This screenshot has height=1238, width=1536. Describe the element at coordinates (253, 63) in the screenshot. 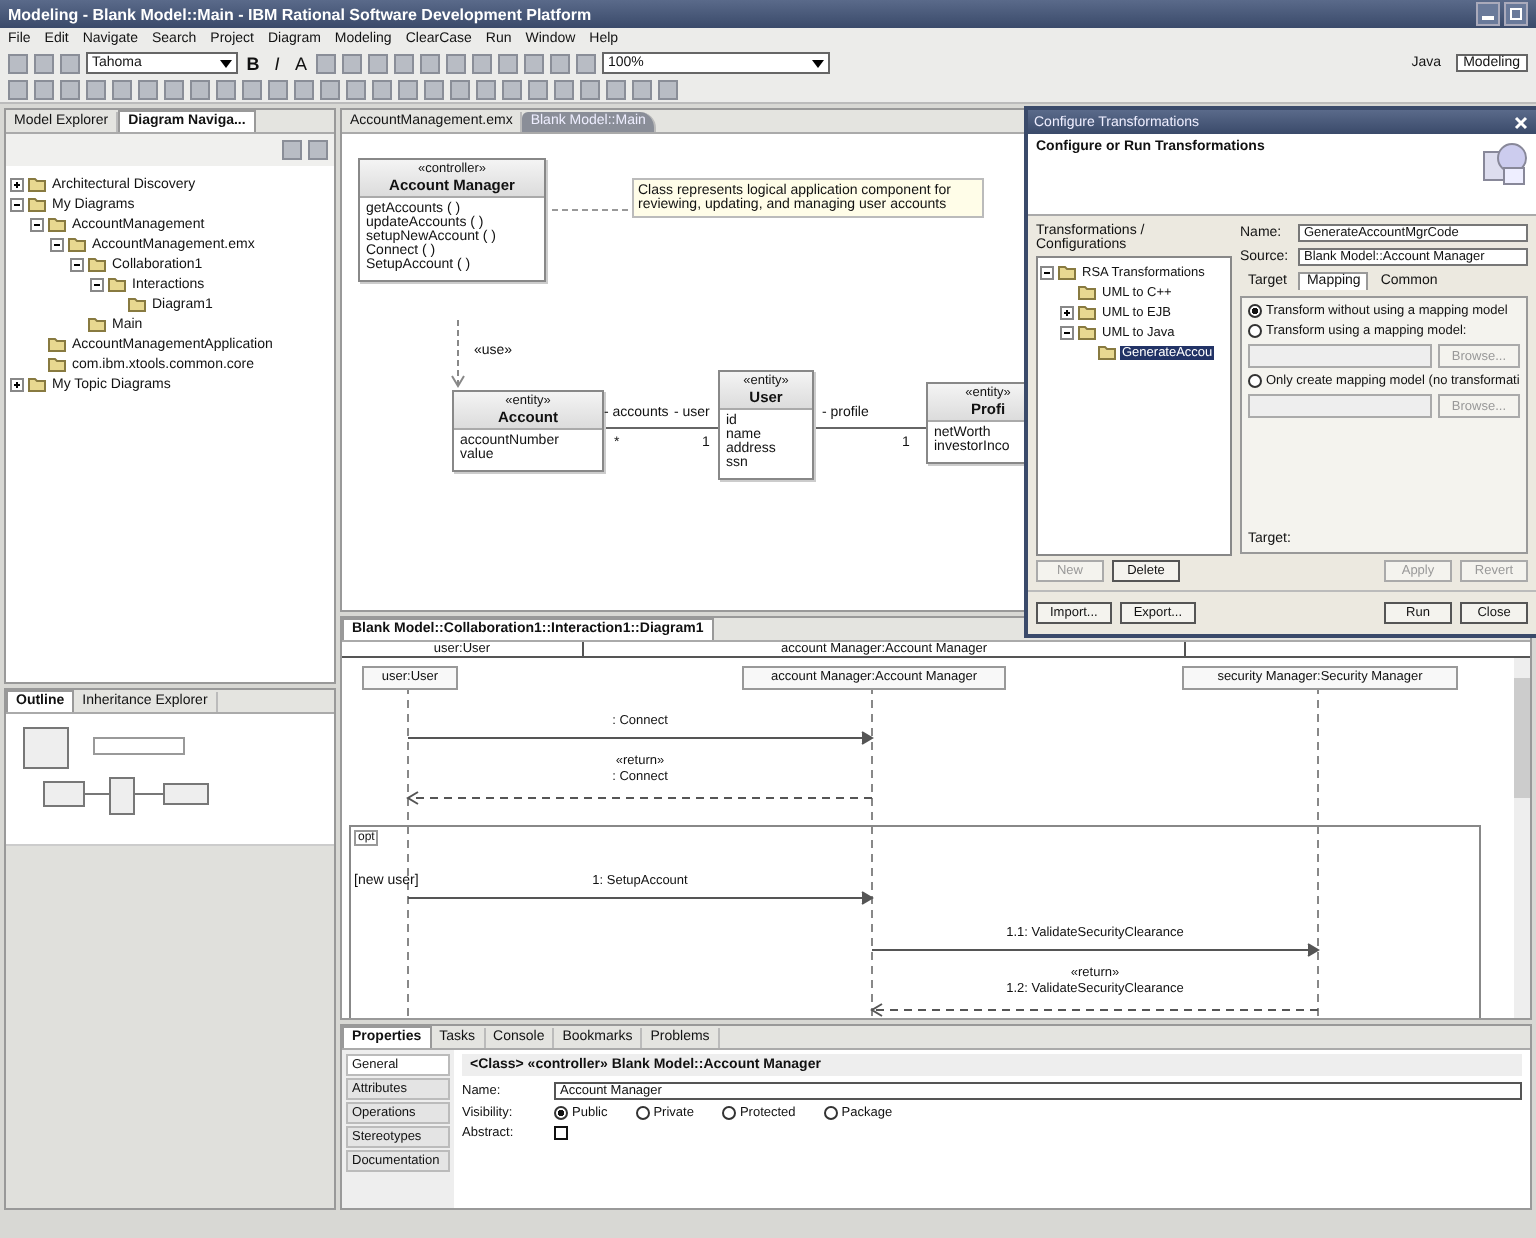

I see `bold-button: B` at that location.